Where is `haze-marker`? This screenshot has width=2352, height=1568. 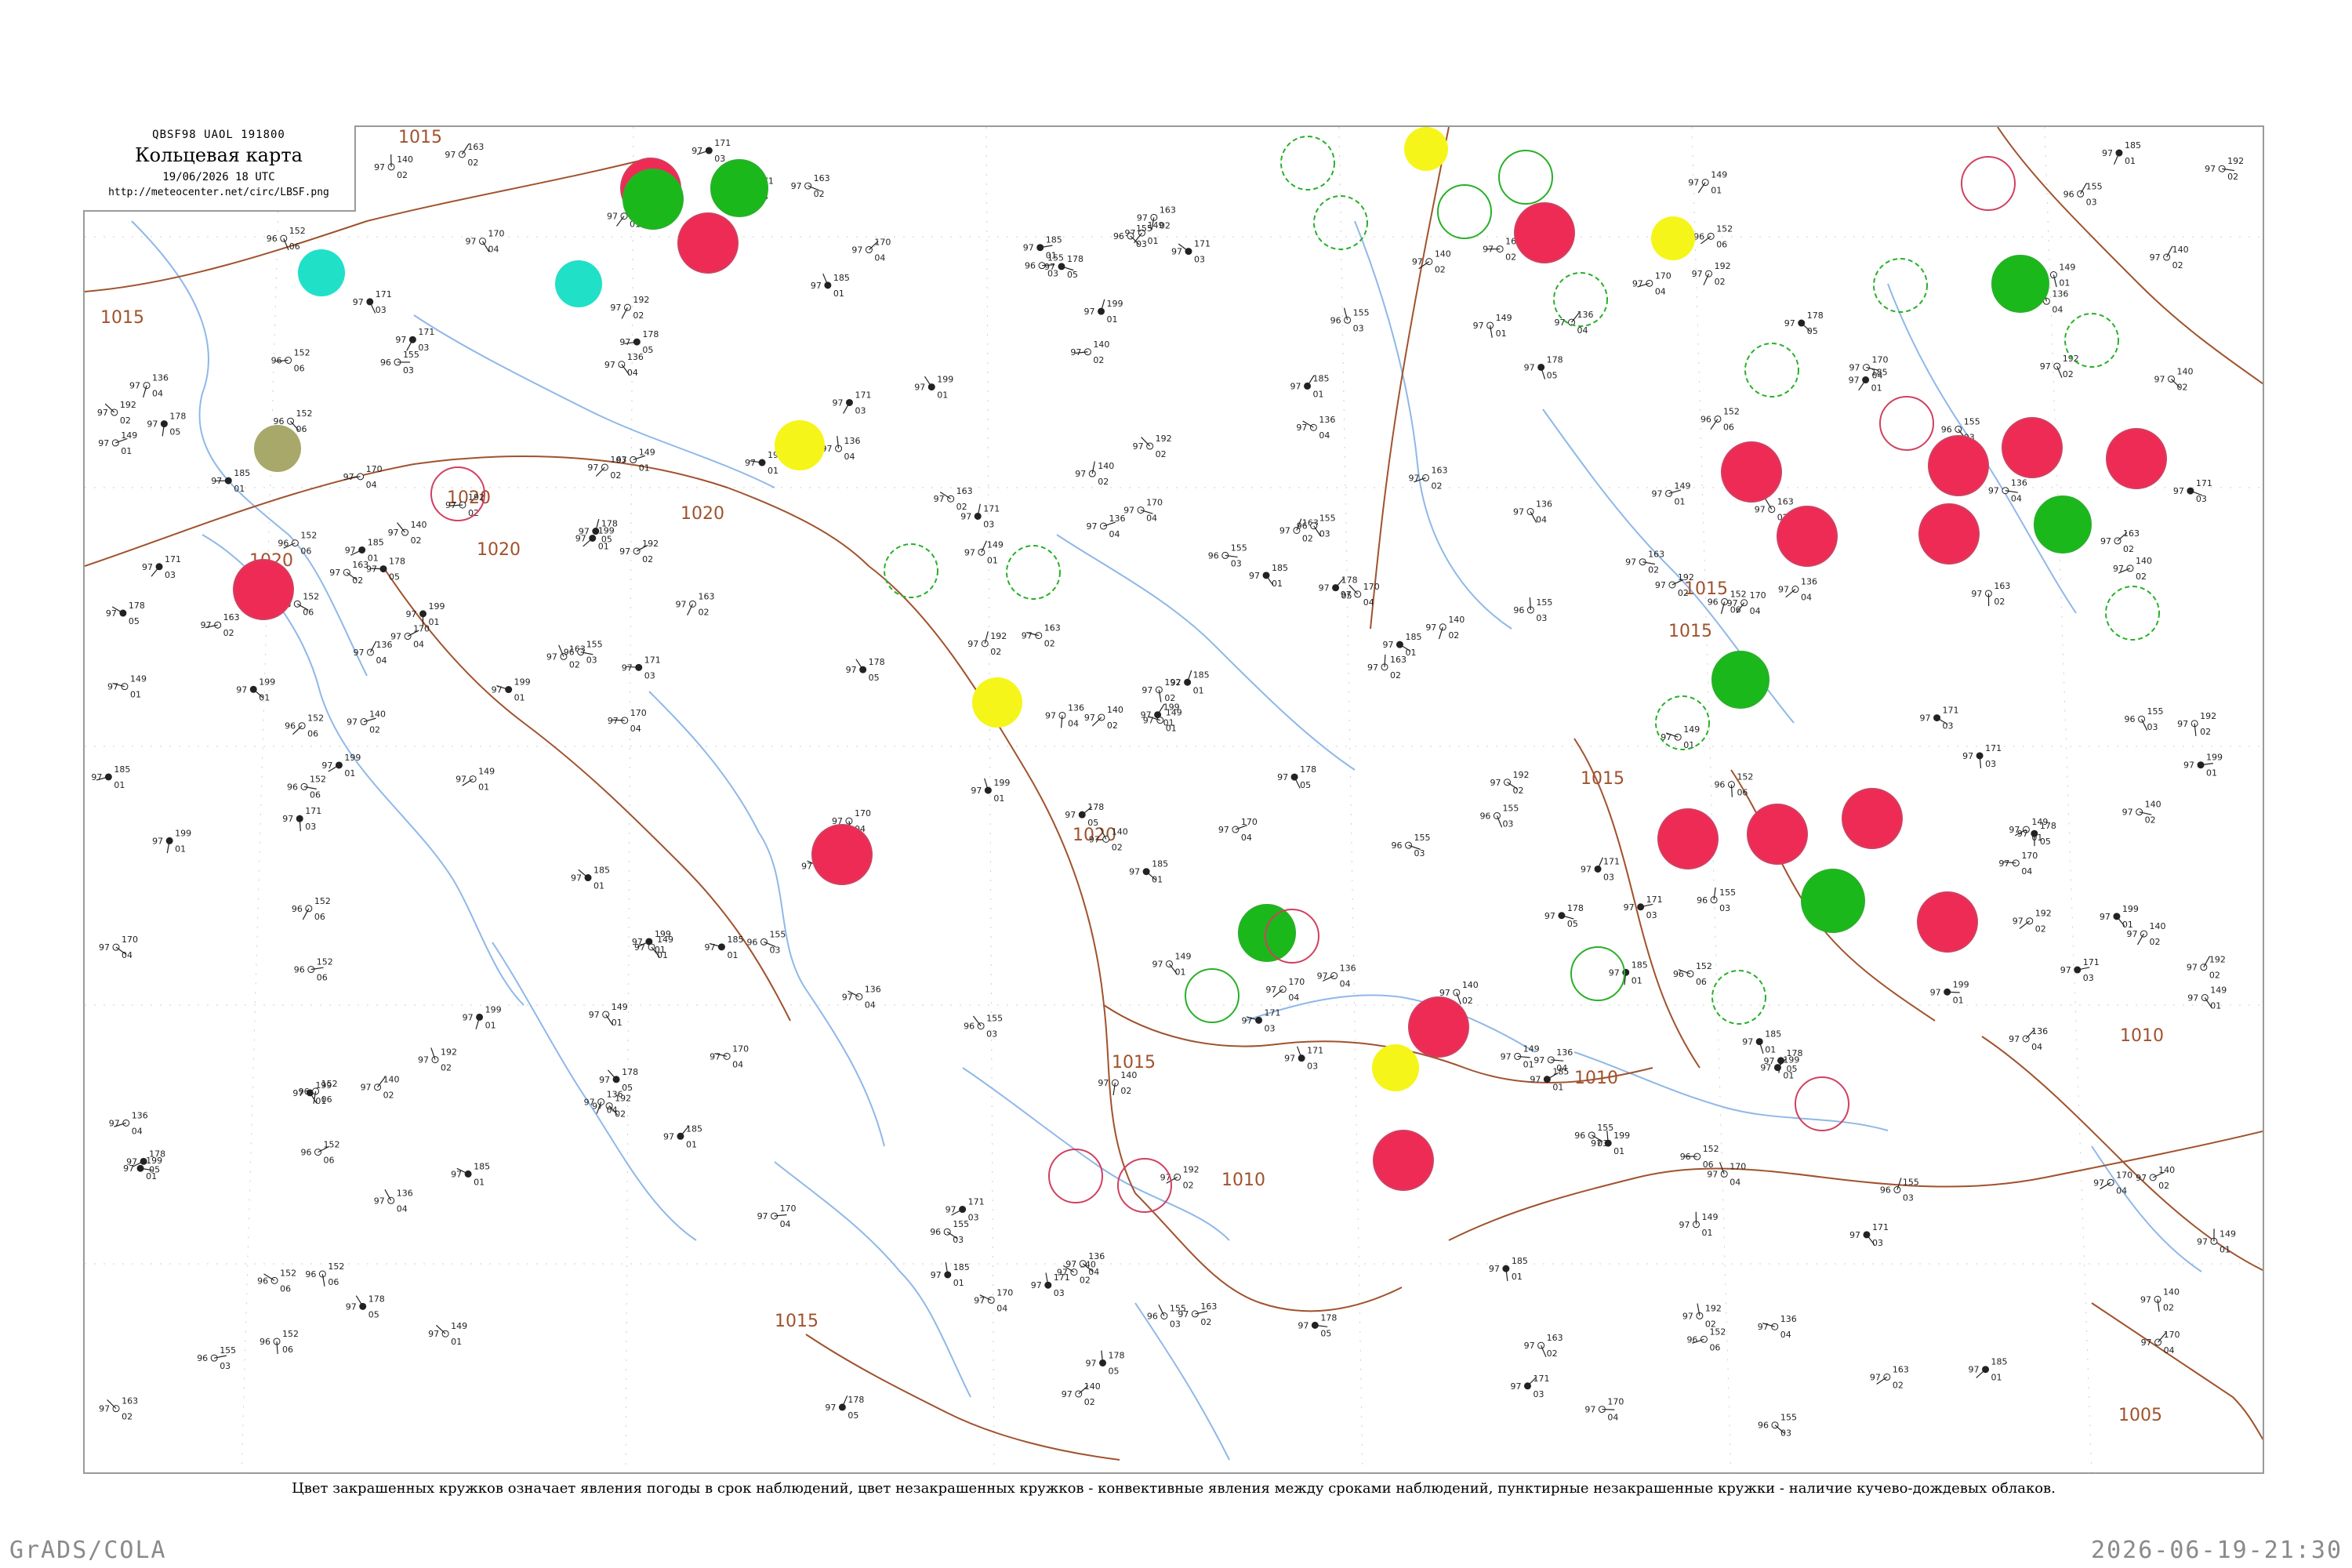 haze-marker is located at coordinates (277, 449).